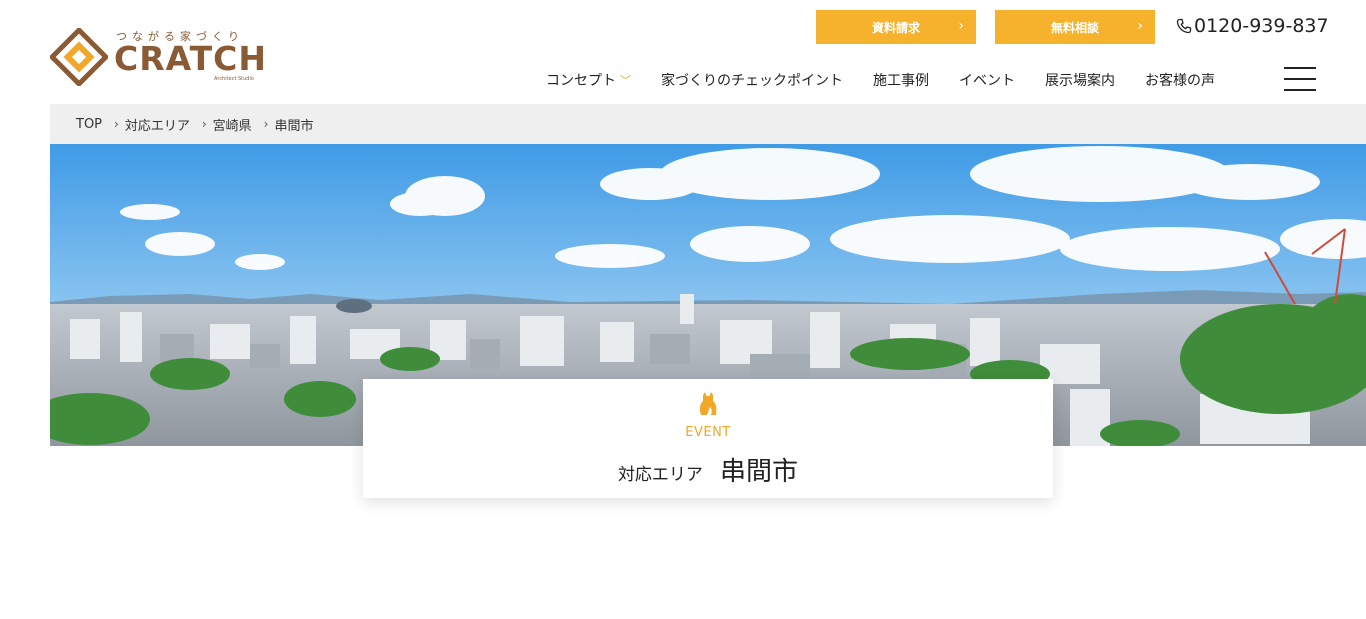 This screenshot has width=1366, height=619. I want to click on page-title-main: 串間市, so click(759, 472).